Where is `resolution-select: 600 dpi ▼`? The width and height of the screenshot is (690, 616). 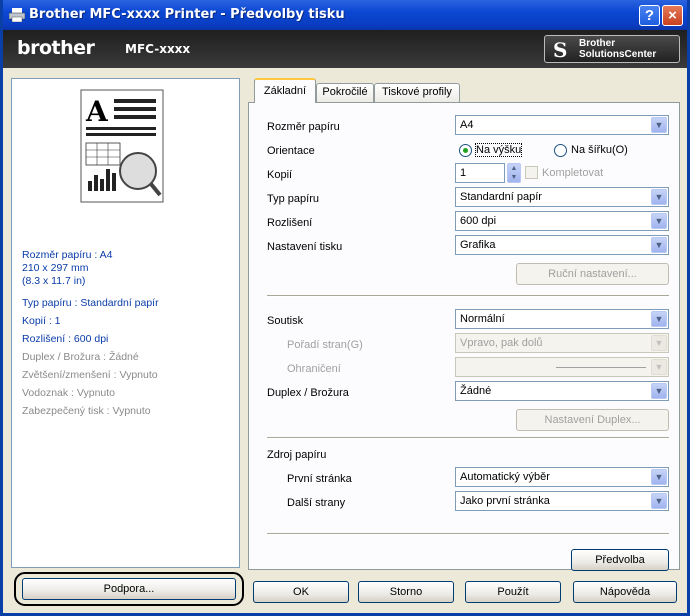
resolution-select: 600 dpi ▼ is located at coordinates (562, 221).